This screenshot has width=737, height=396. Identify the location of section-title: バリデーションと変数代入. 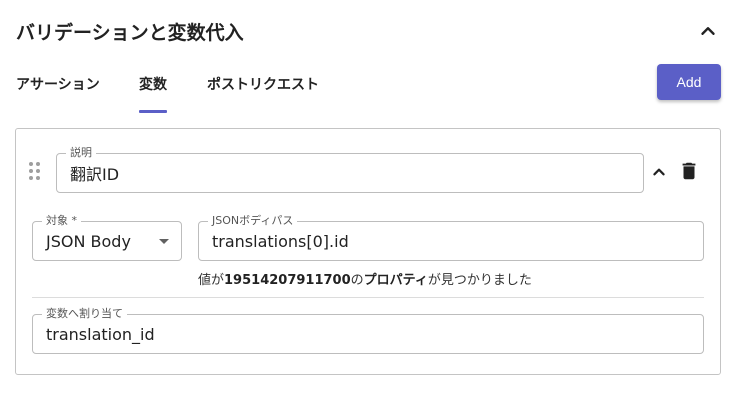
(130, 33).